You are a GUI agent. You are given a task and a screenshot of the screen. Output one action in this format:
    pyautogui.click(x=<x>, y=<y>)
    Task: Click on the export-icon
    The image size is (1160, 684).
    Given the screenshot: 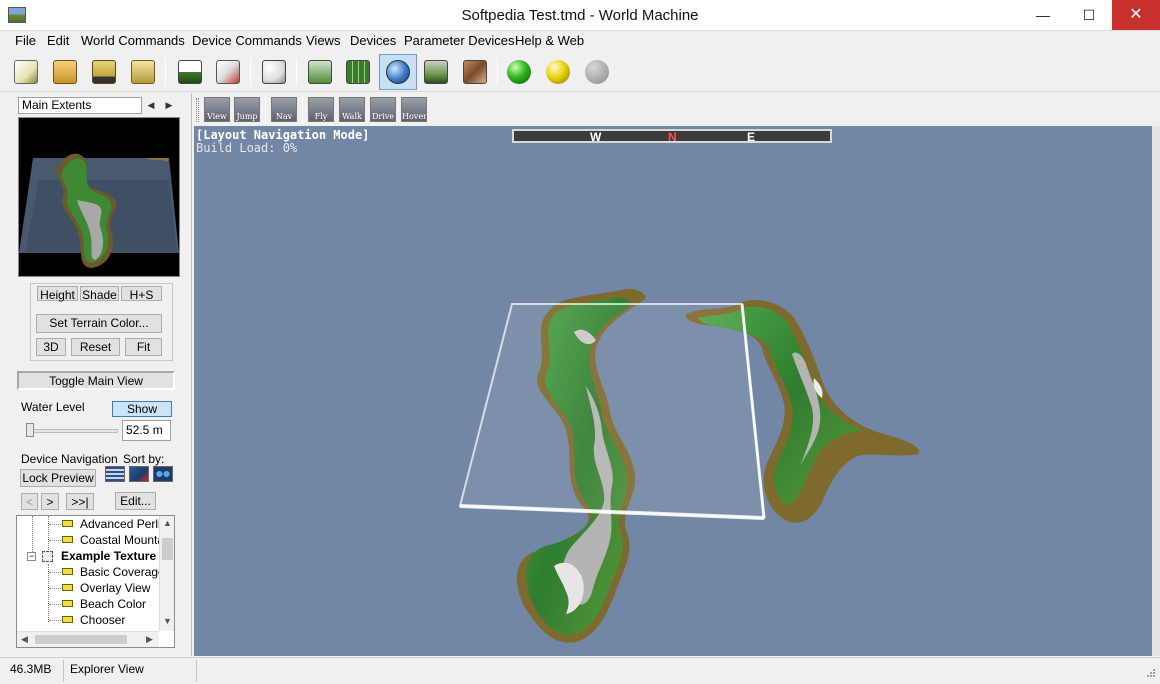 What is the action you would take?
    pyautogui.click(x=143, y=72)
    